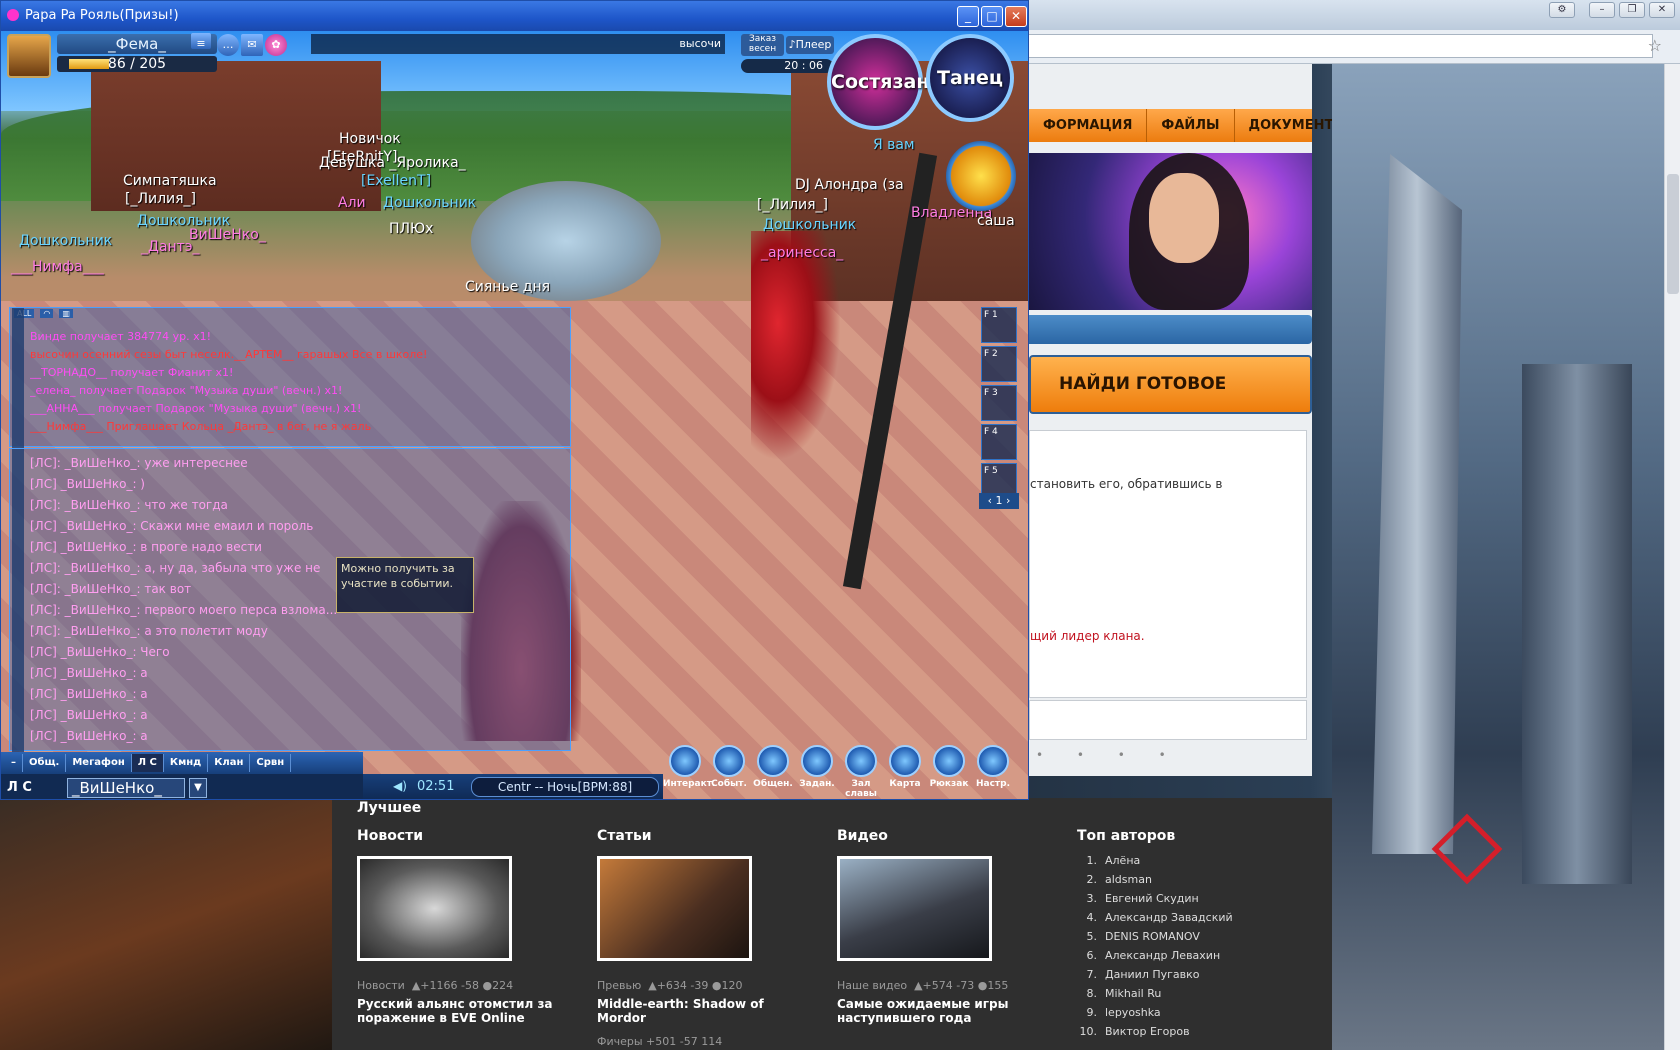 The width and height of the screenshot is (1680, 1050). What do you see at coordinates (999, 501) in the screenshot?
I see `hotkey-page-switcher: ‹ 1 ›` at bounding box center [999, 501].